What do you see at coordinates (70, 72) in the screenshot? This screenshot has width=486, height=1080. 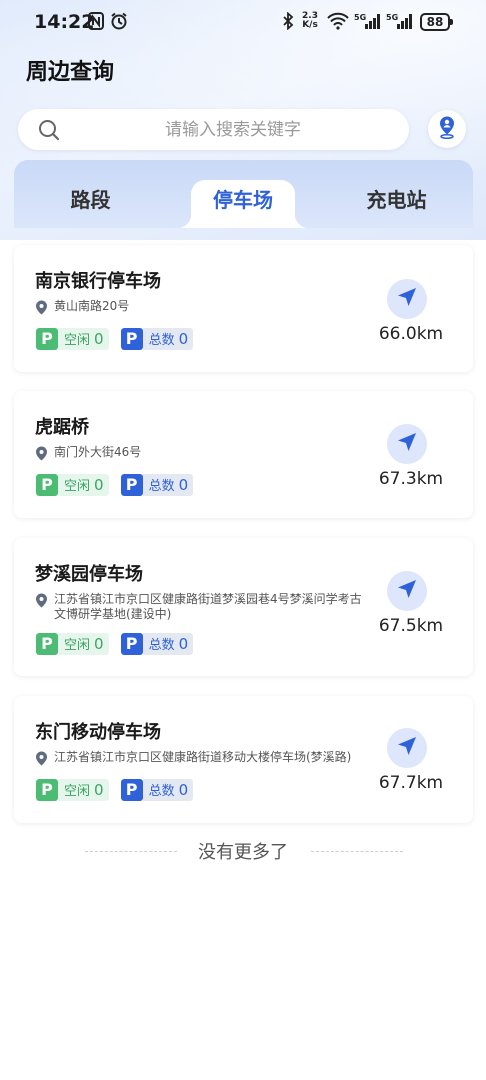 I see `page-title: 周边查询` at bounding box center [70, 72].